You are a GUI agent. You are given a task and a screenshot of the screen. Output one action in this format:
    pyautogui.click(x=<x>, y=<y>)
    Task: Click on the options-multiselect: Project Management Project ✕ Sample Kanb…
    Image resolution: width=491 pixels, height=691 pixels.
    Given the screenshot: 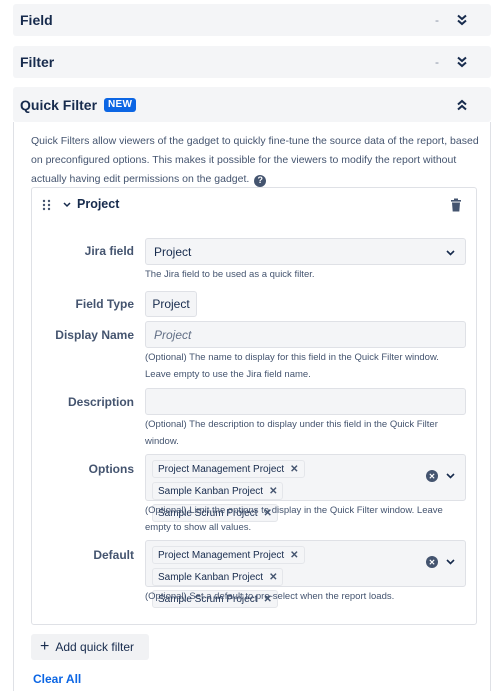 What is the action you would take?
    pyautogui.click(x=305, y=488)
    